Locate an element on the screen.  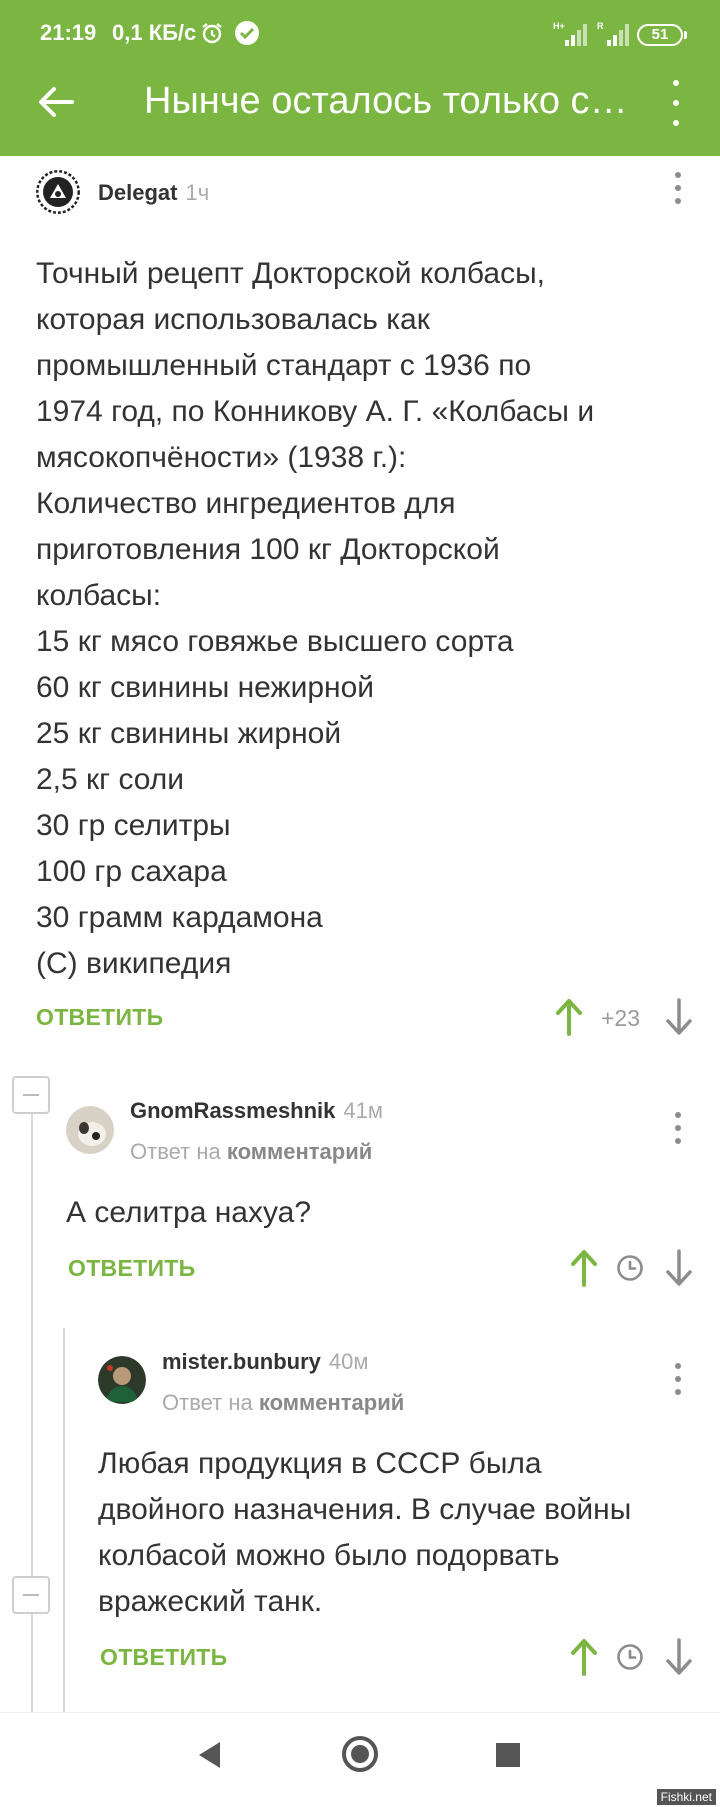
nav-home-icon is located at coordinates (360, 1754).